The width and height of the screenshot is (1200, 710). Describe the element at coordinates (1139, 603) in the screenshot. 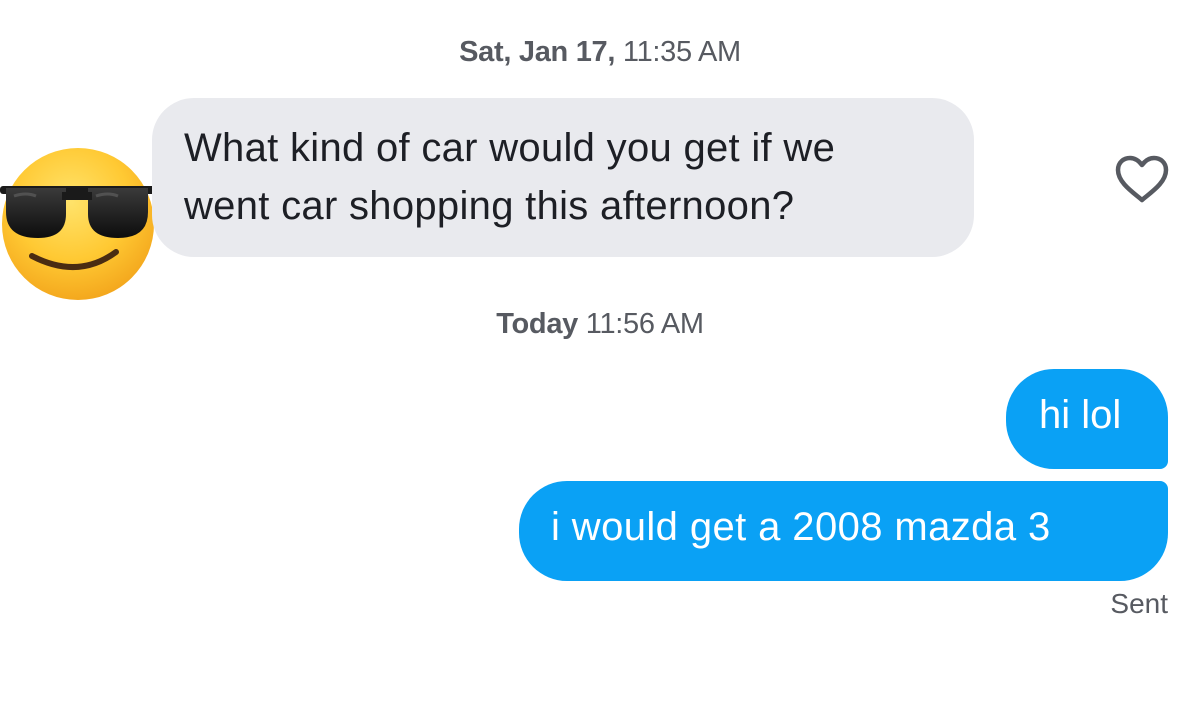

I see `delivery-status: Sent` at that location.